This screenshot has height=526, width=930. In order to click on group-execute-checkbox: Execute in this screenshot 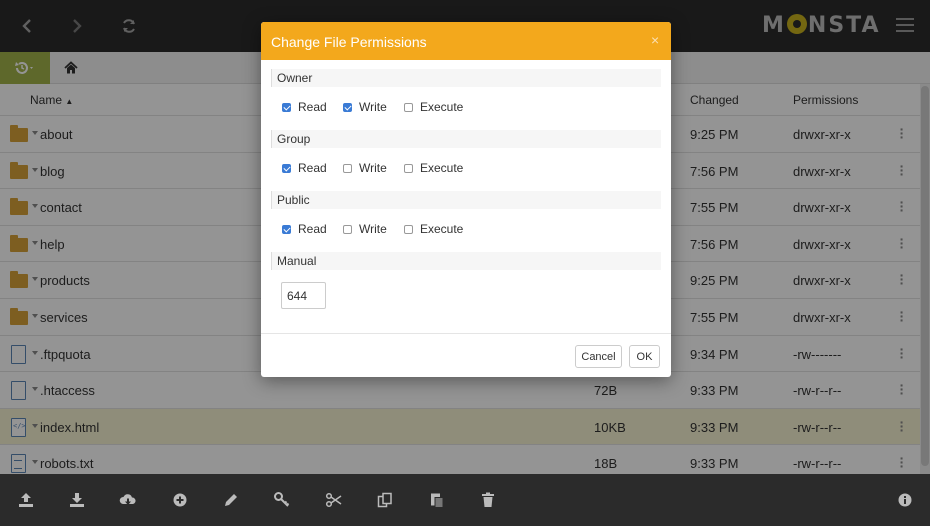, I will do `click(433, 168)`.